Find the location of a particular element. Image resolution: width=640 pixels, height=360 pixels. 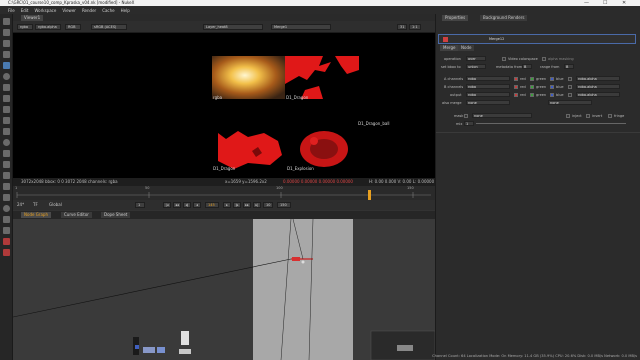

ocula-icon is located at coordinates (6, 252).